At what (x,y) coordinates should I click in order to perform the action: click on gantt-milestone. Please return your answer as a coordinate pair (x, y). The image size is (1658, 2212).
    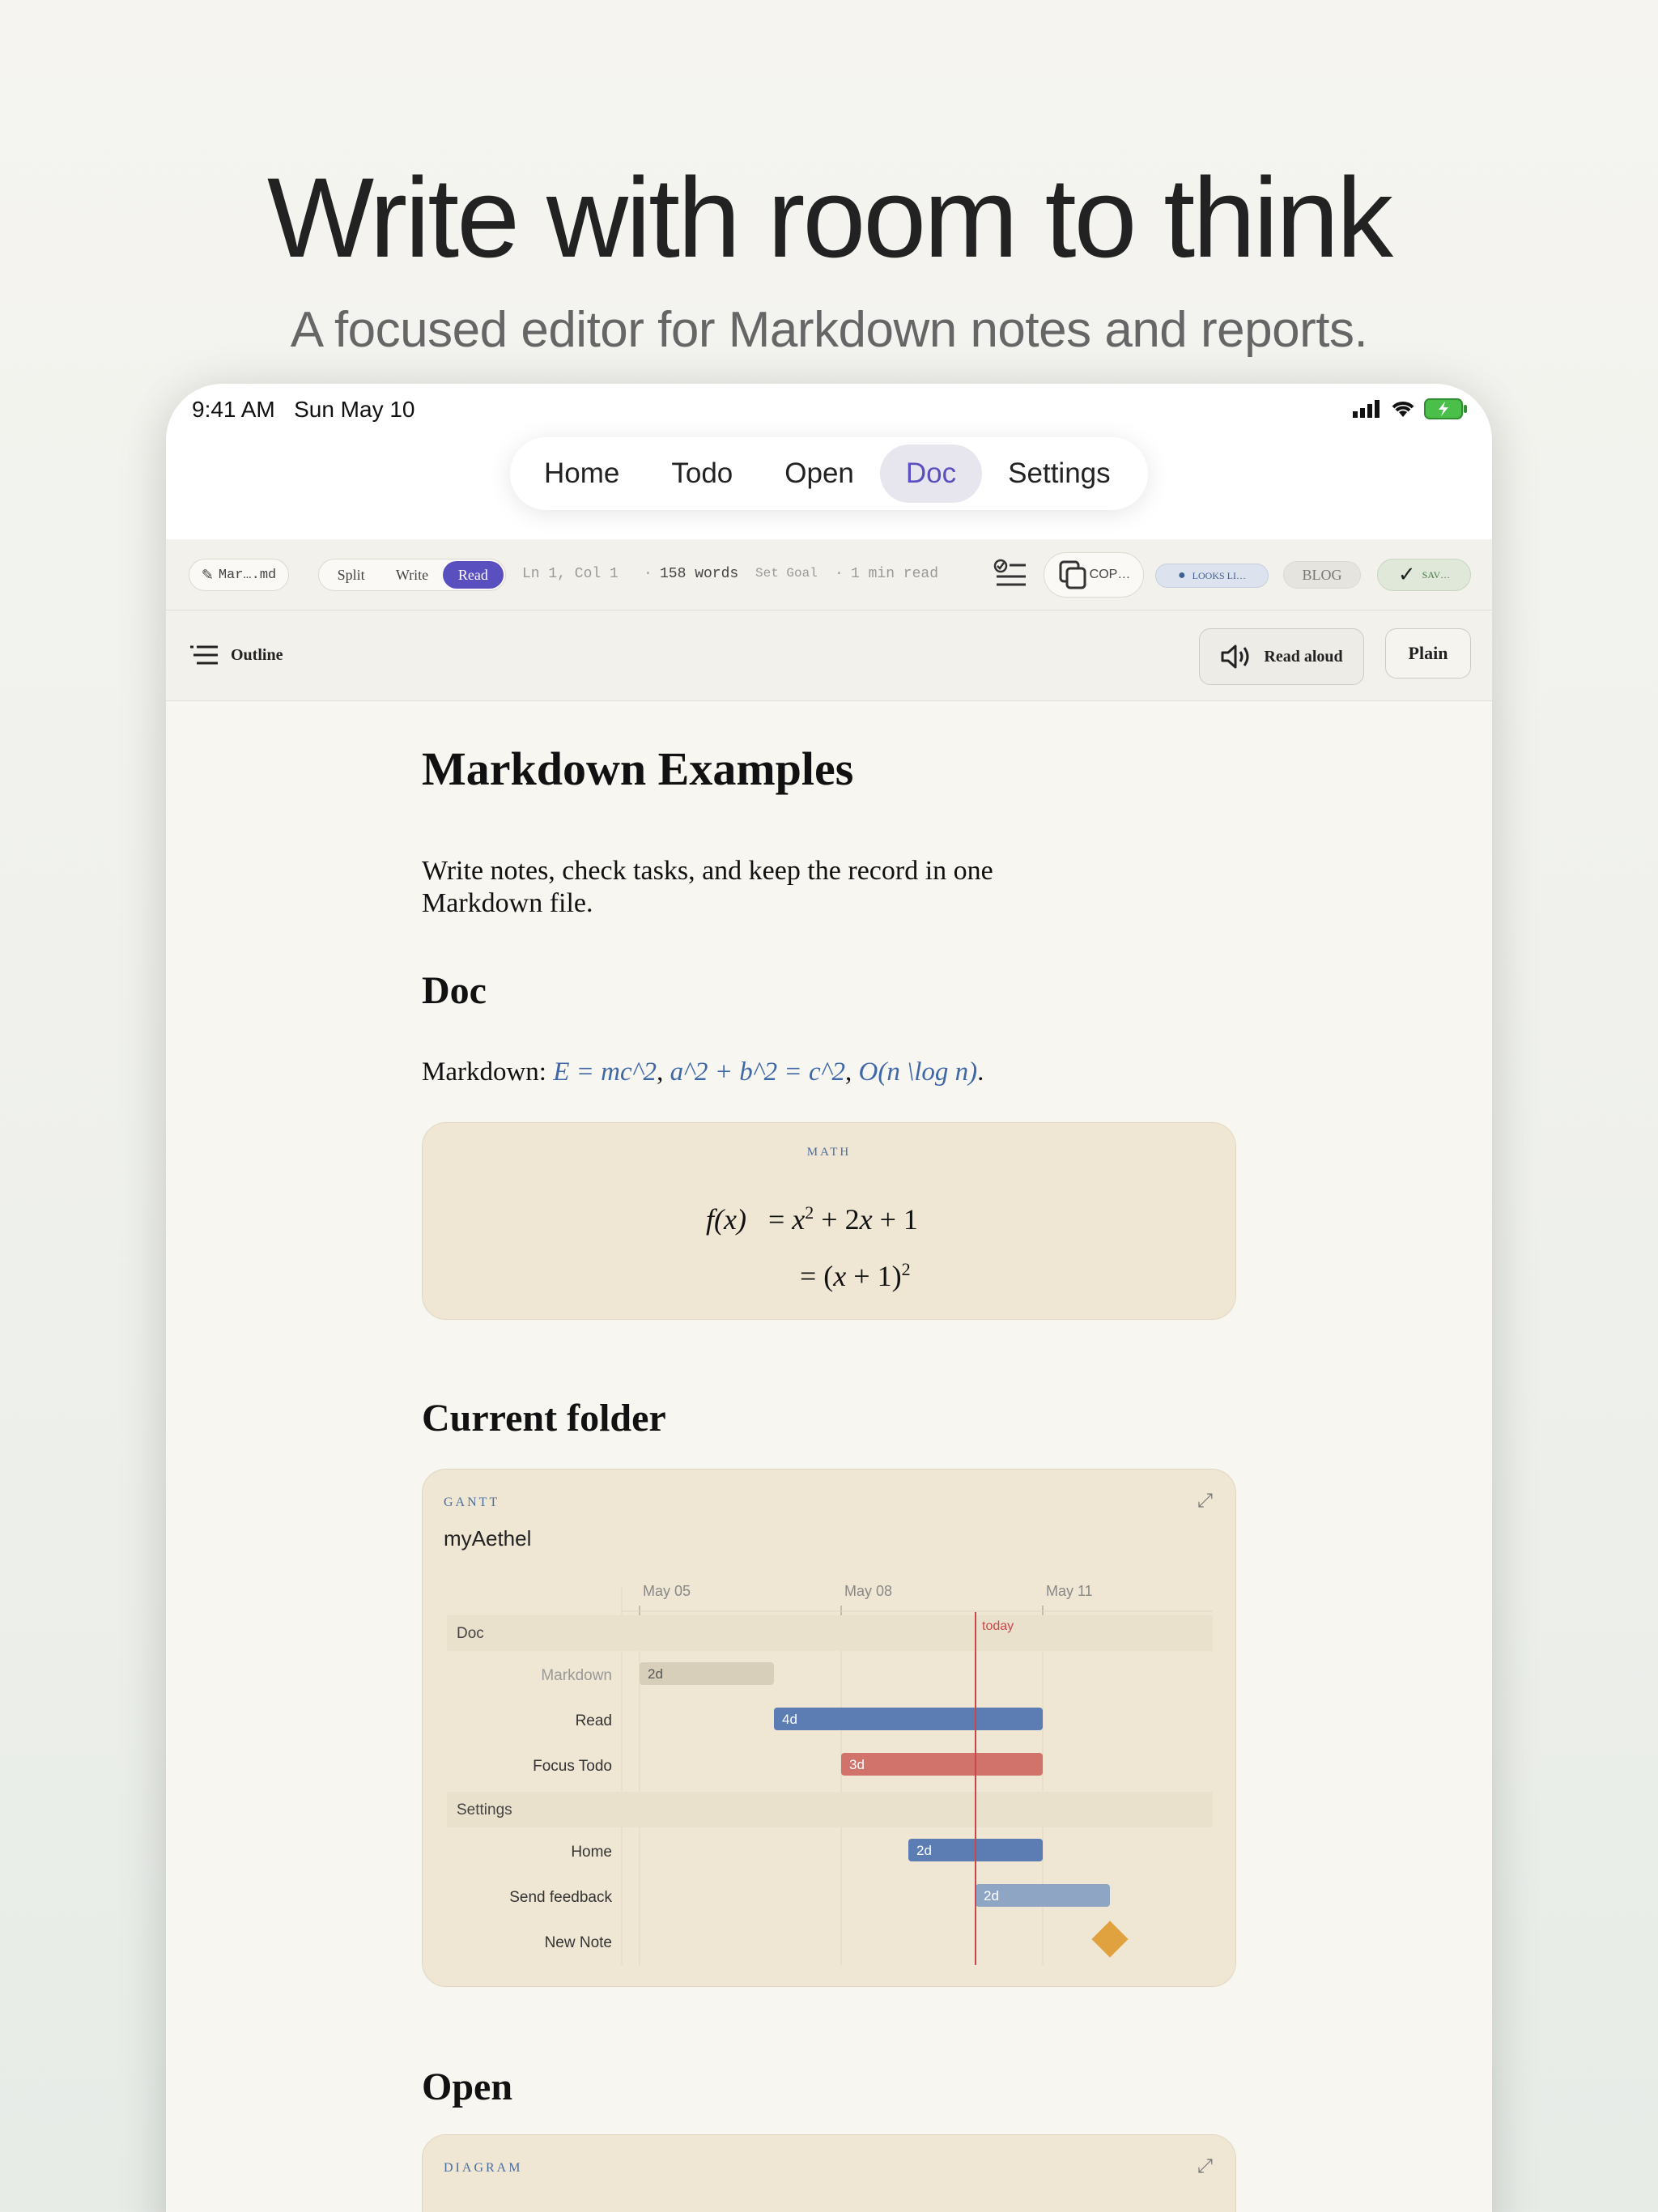
    Looking at the image, I should click on (1110, 1940).